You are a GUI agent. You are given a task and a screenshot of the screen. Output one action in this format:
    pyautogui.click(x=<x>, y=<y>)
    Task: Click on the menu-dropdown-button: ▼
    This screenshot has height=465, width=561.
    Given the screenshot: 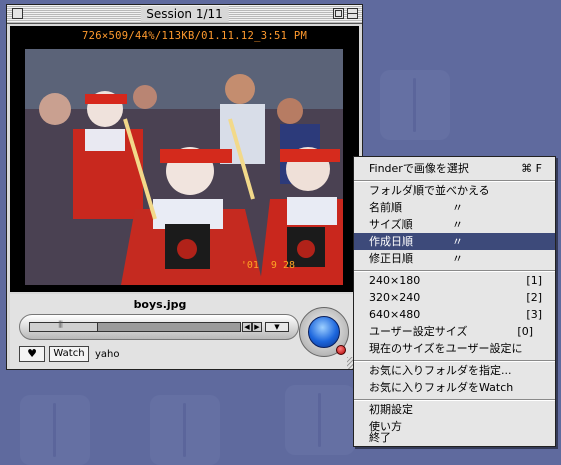 What is the action you would take?
    pyautogui.click(x=277, y=327)
    